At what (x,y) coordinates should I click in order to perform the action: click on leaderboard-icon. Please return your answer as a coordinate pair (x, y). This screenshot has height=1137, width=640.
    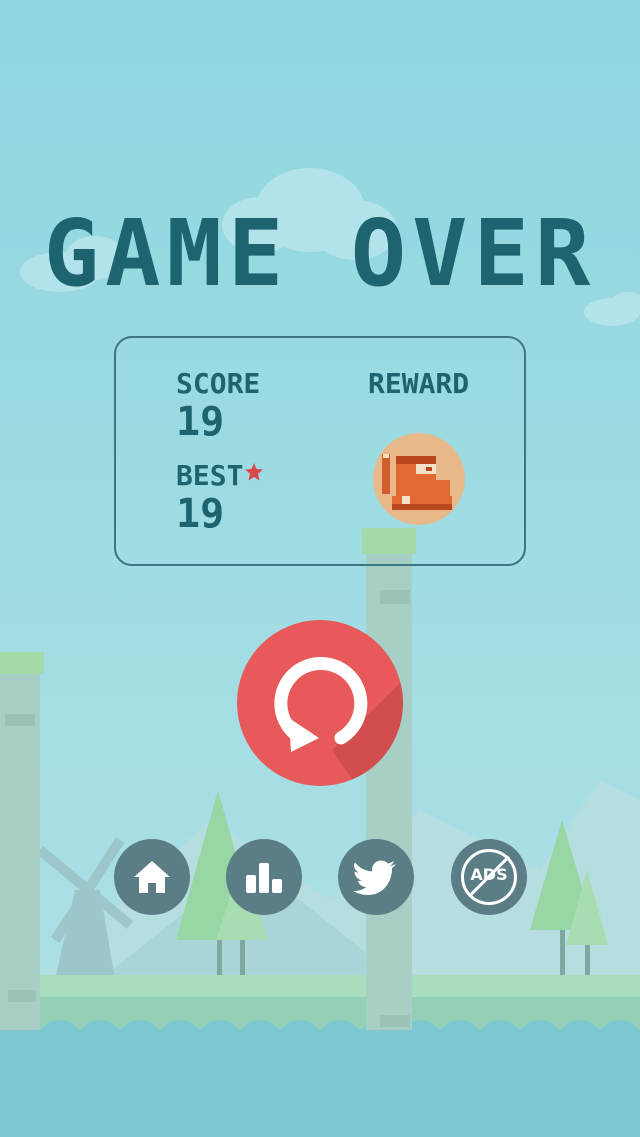
    Looking at the image, I should click on (264, 878).